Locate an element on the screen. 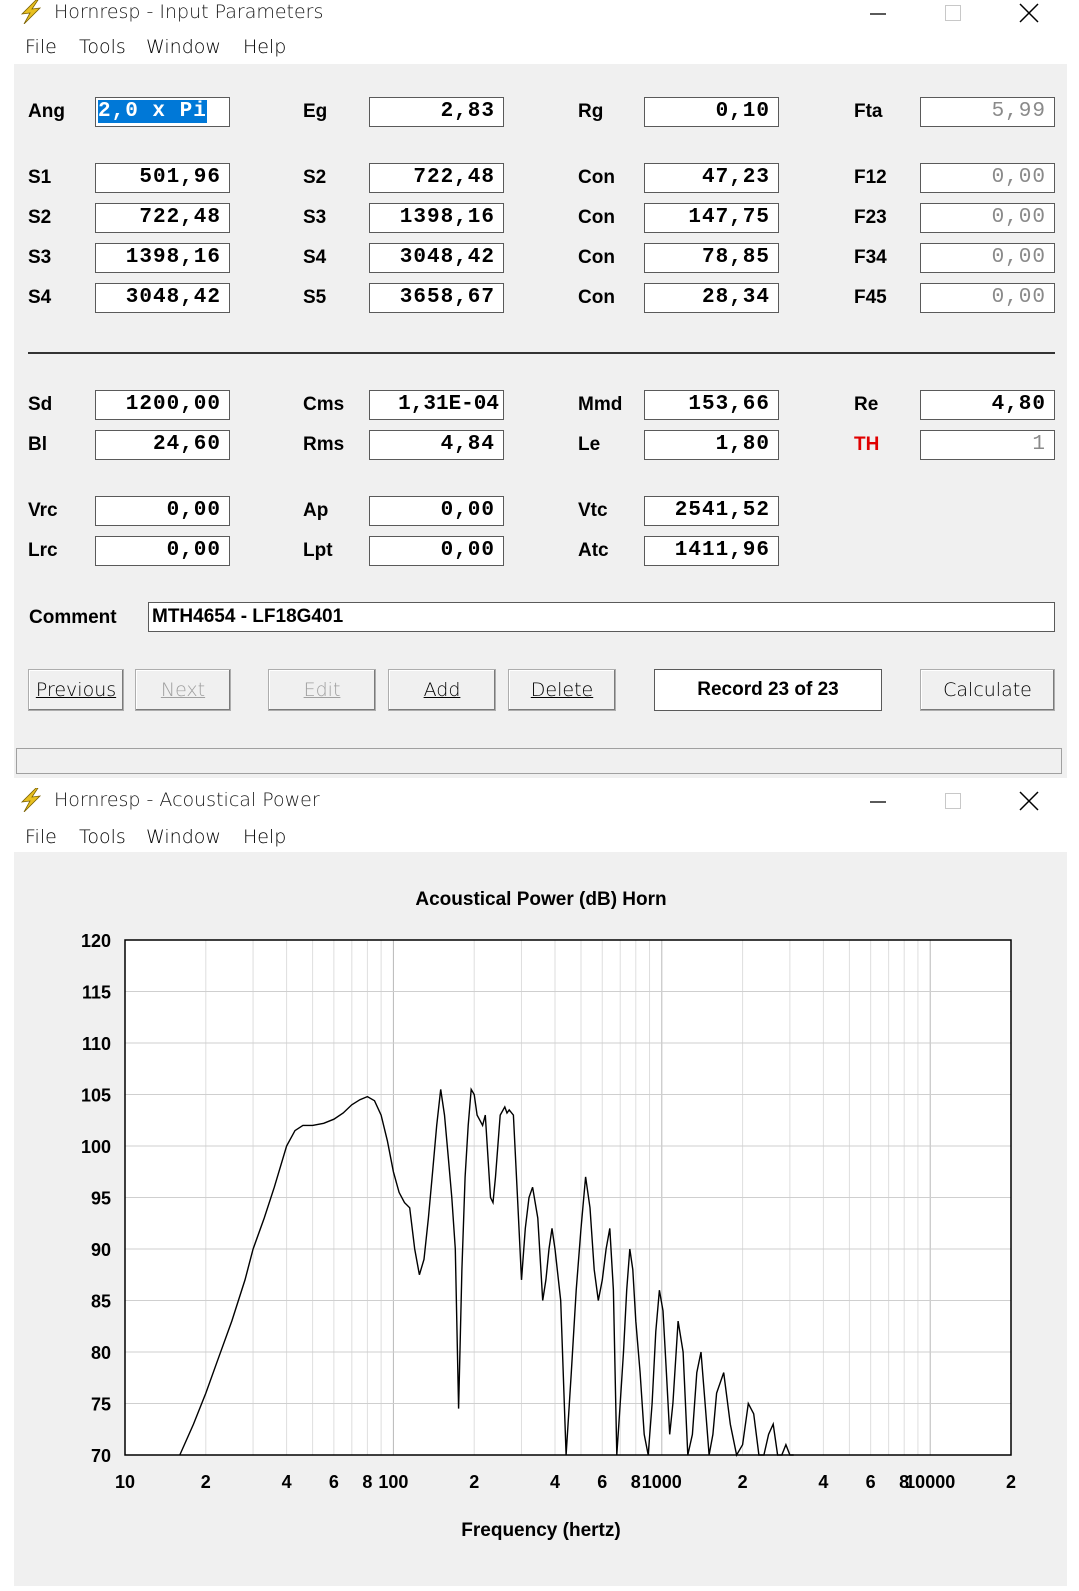 The width and height of the screenshot is (1079, 1591). label-ap: Ap is located at coordinates (316, 510).